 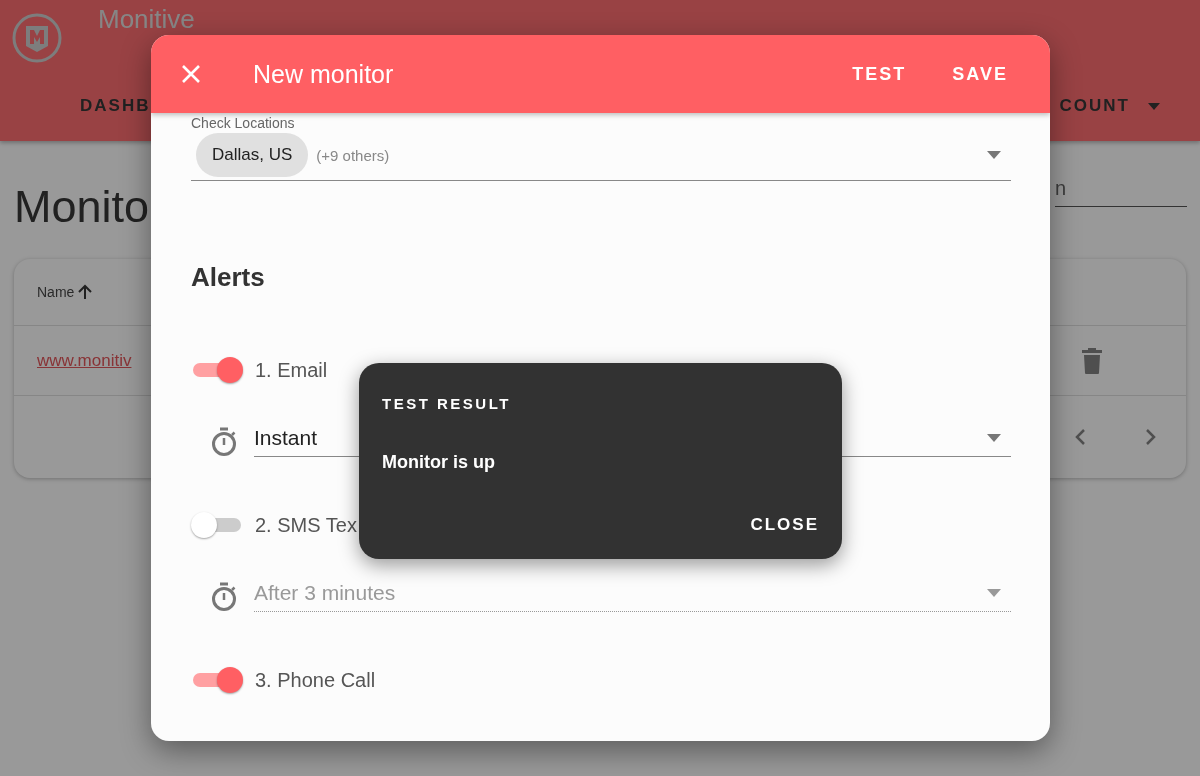 I want to click on dialog-title: New monitor, so click(x=324, y=74).